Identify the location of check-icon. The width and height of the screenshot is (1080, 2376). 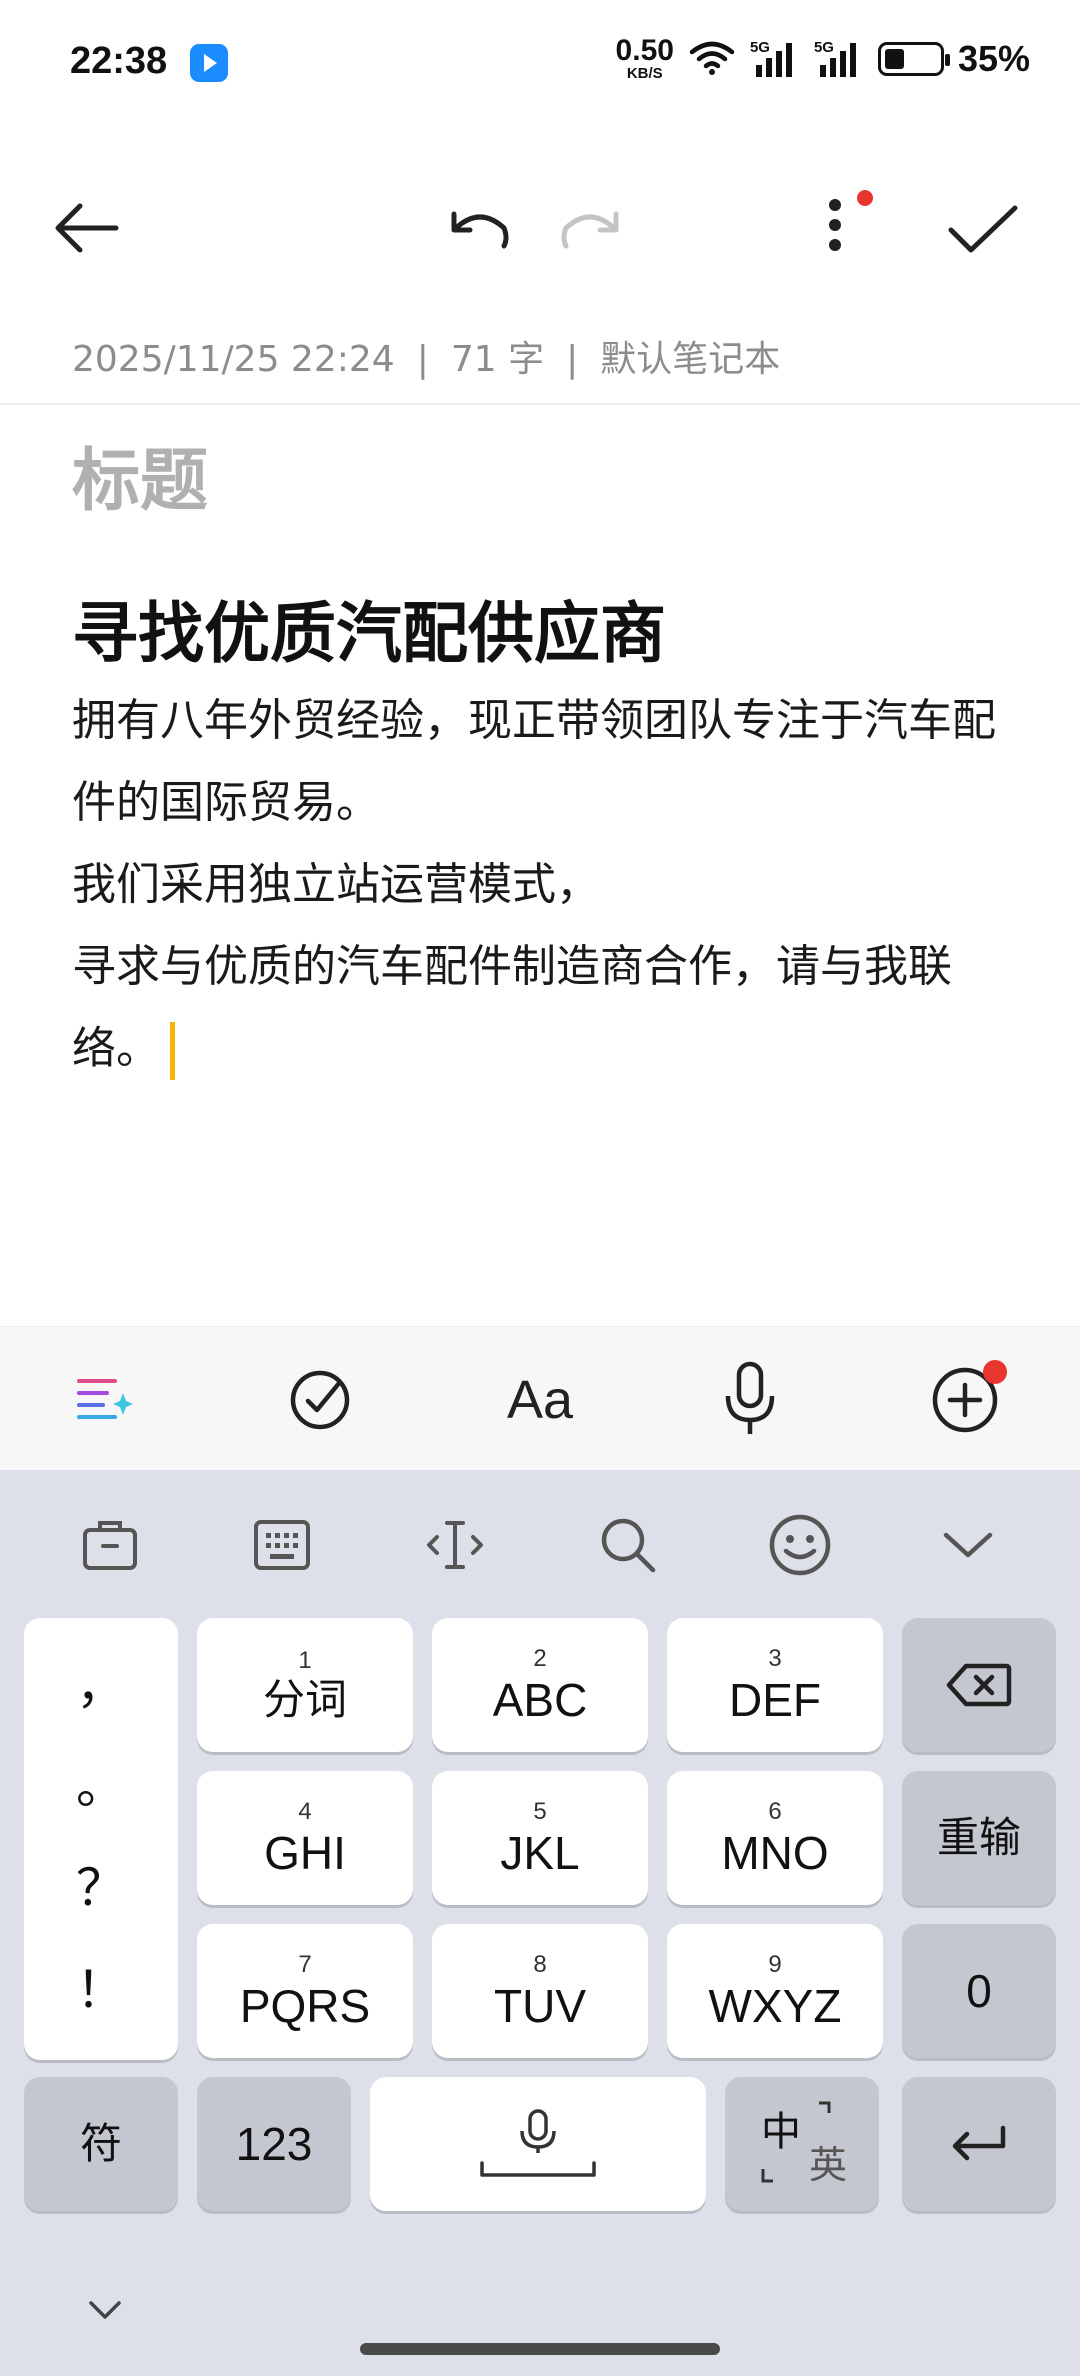
(983, 229).